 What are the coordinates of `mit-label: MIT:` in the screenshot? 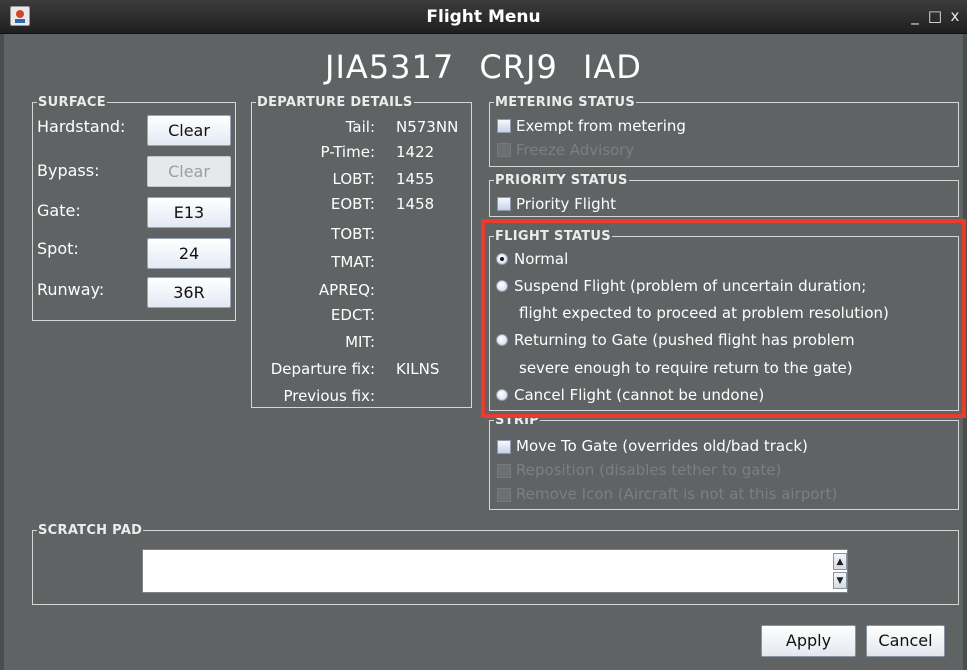 It's located at (360, 342).